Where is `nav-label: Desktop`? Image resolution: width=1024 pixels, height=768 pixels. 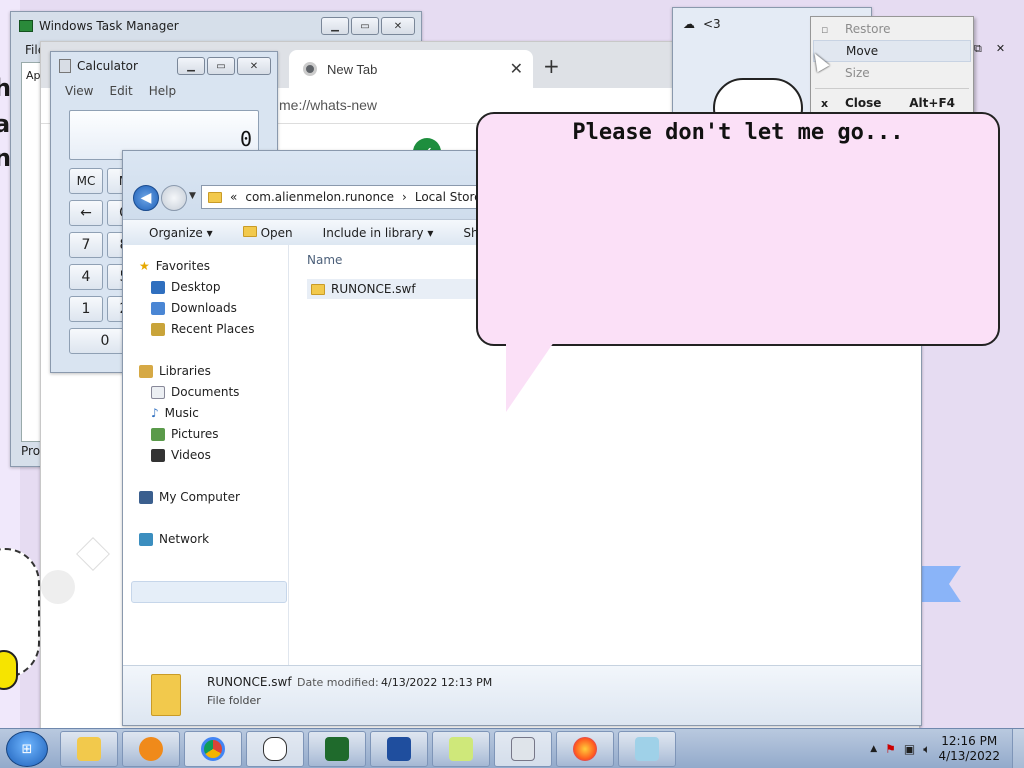
nav-label: Desktop is located at coordinates (196, 287).